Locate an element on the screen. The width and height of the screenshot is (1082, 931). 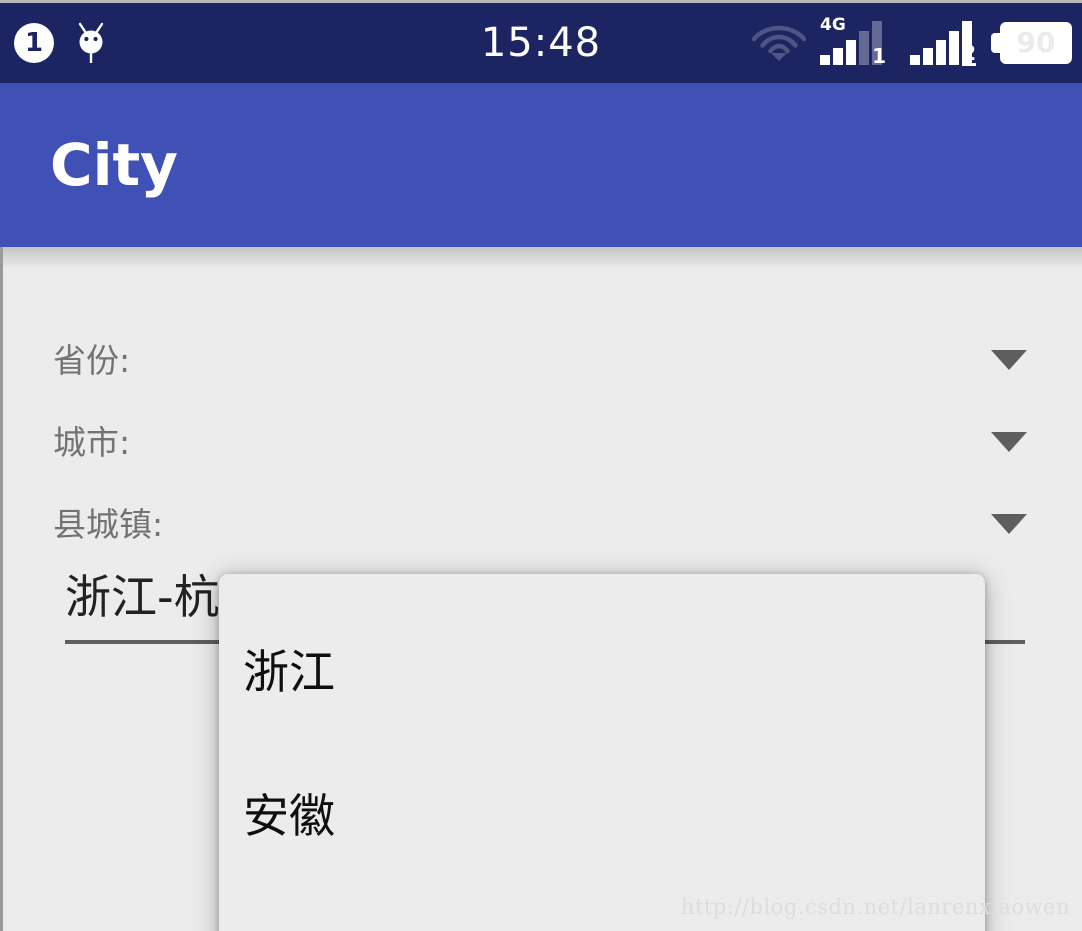
selected-location-value: 浙江-杭 is located at coordinates (142, 597).